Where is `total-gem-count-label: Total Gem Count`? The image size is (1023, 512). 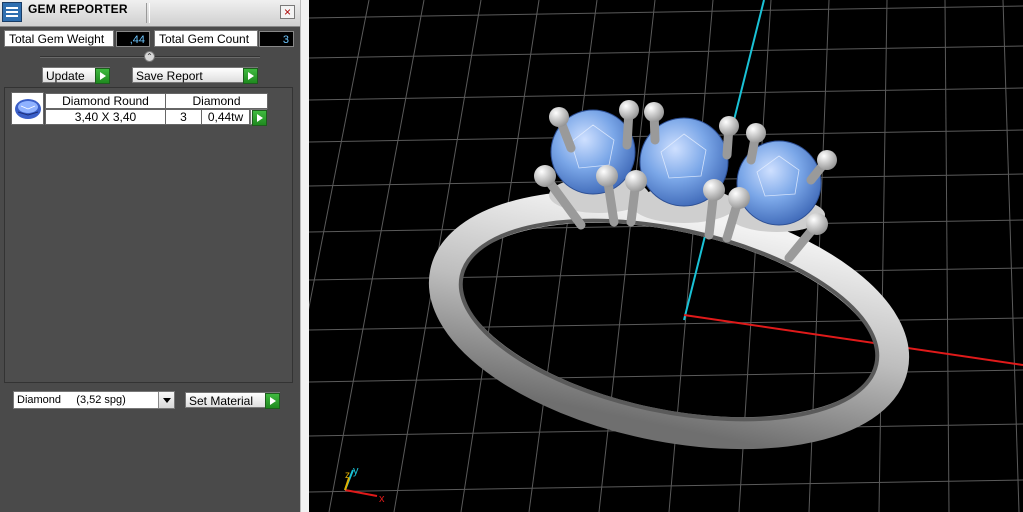 total-gem-count-label: Total Gem Count is located at coordinates (206, 38).